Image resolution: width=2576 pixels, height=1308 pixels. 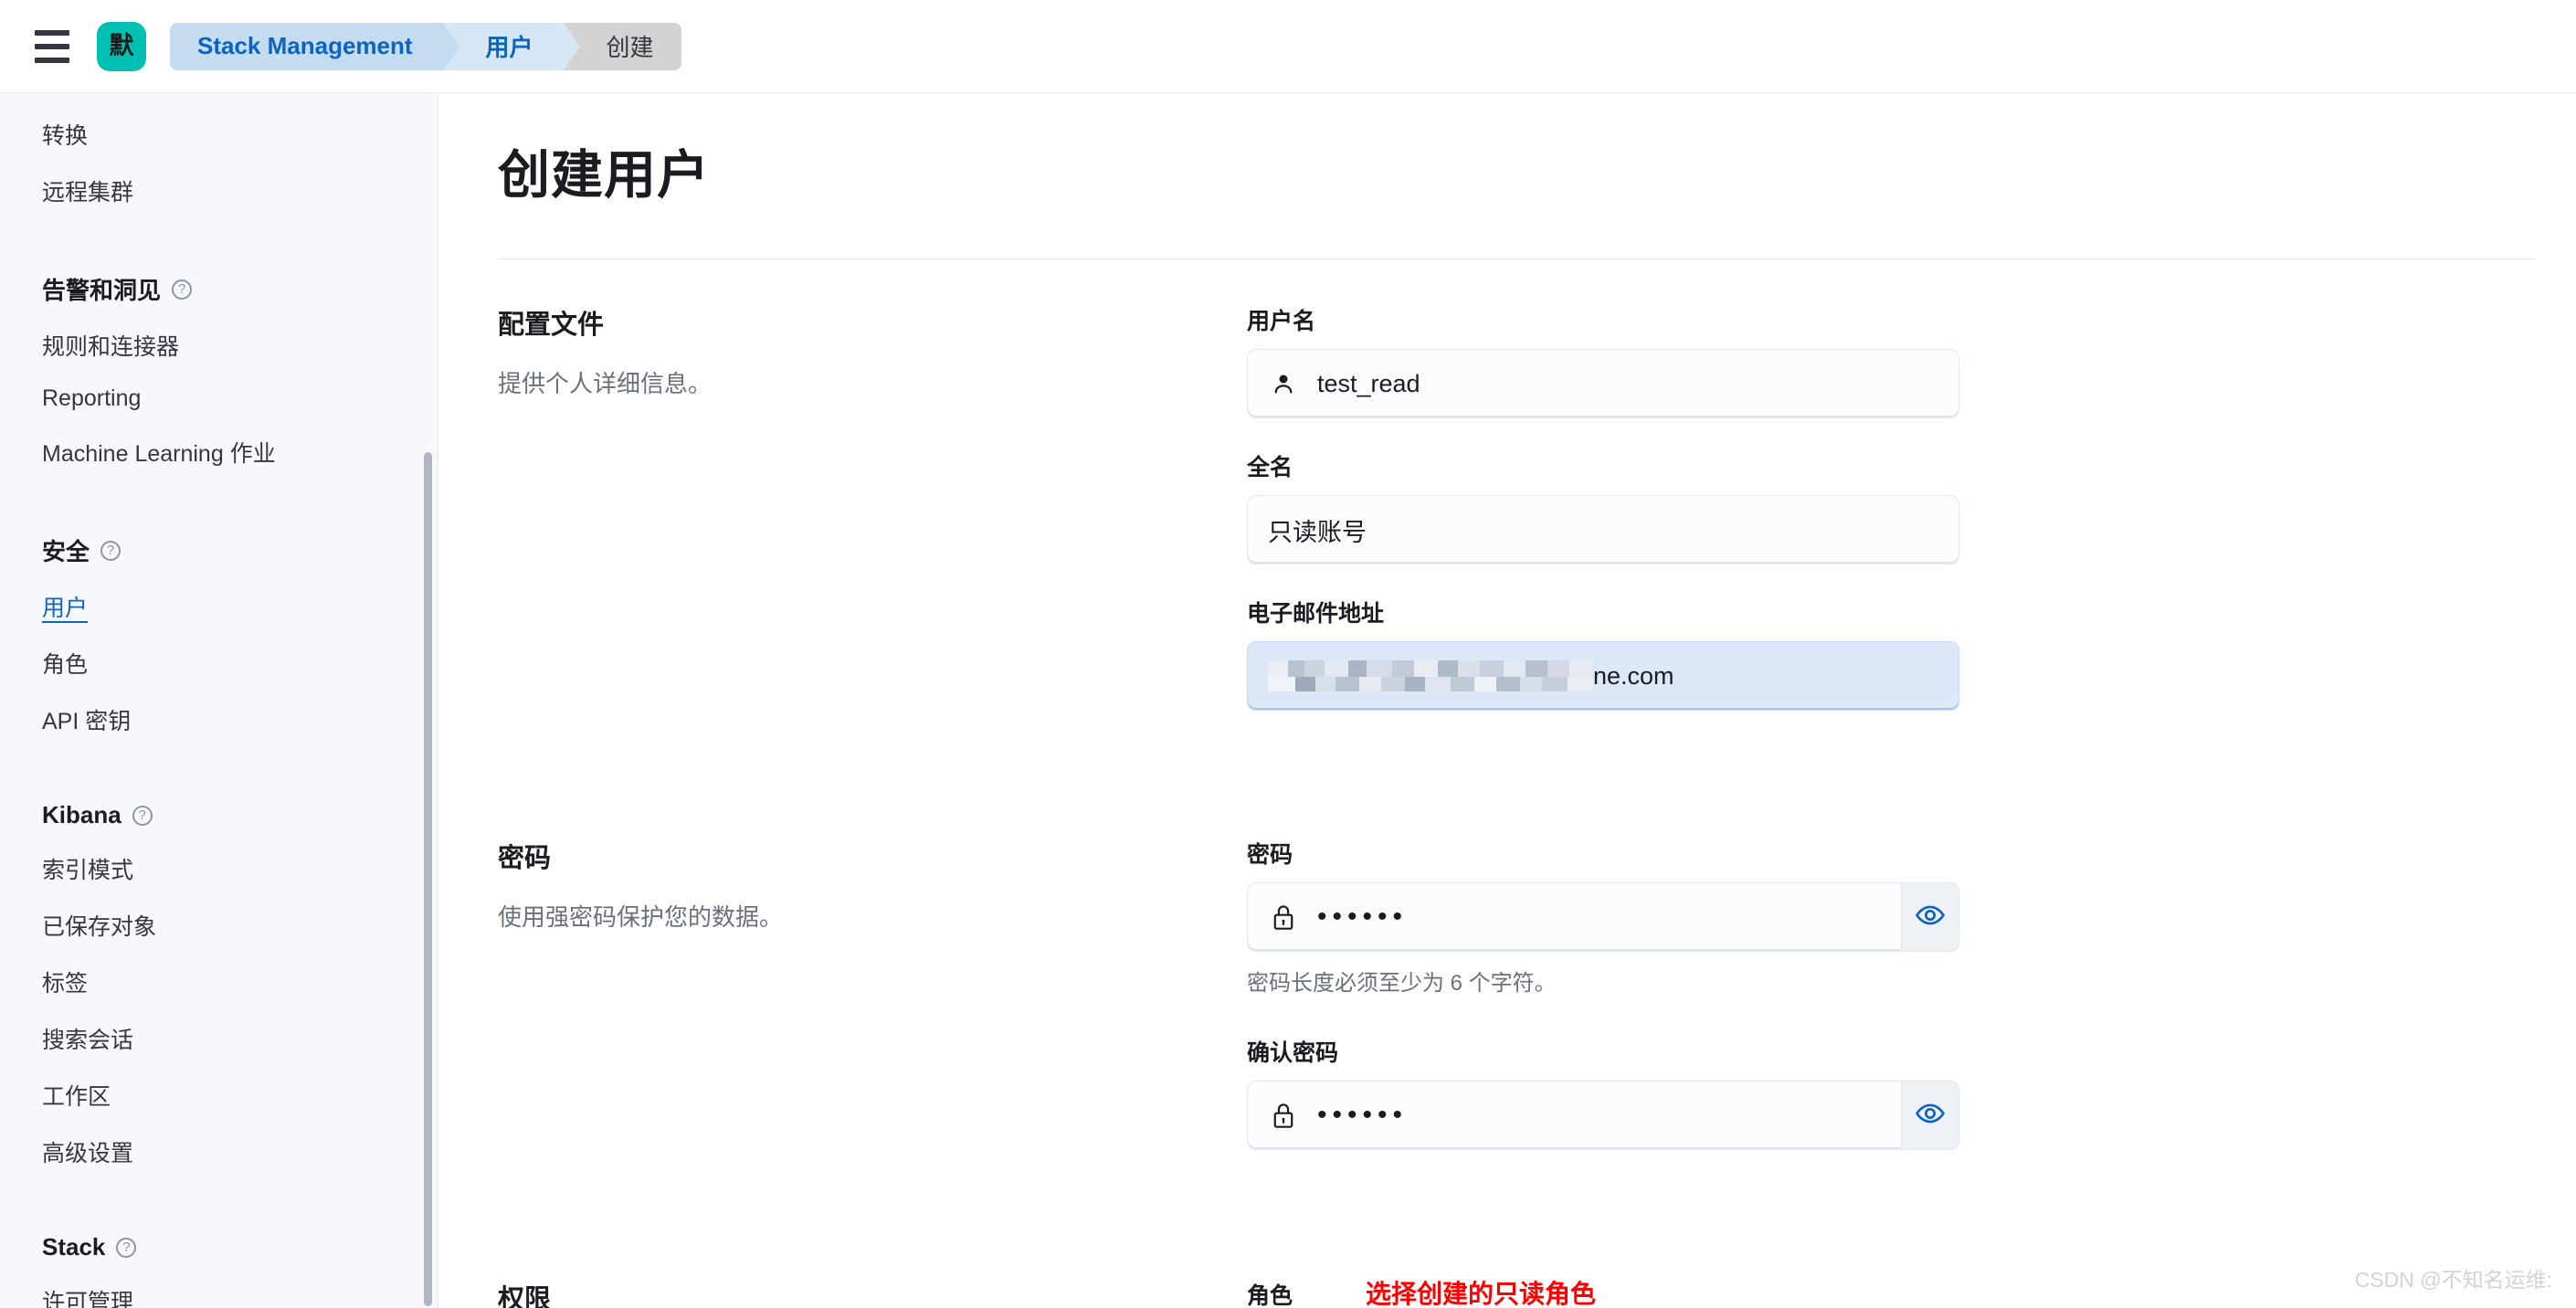 What do you see at coordinates (240, 191) in the screenshot?
I see `sidebar-item-remote-clusters: 远程集群` at bounding box center [240, 191].